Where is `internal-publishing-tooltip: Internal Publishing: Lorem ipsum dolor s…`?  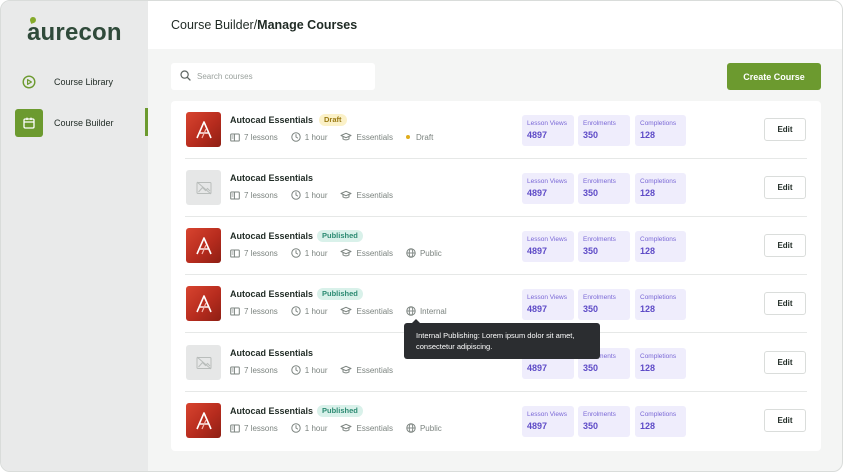
internal-publishing-tooltip: Internal Publishing: Lorem ipsum dolor s… is located at coordinates (502, 339).